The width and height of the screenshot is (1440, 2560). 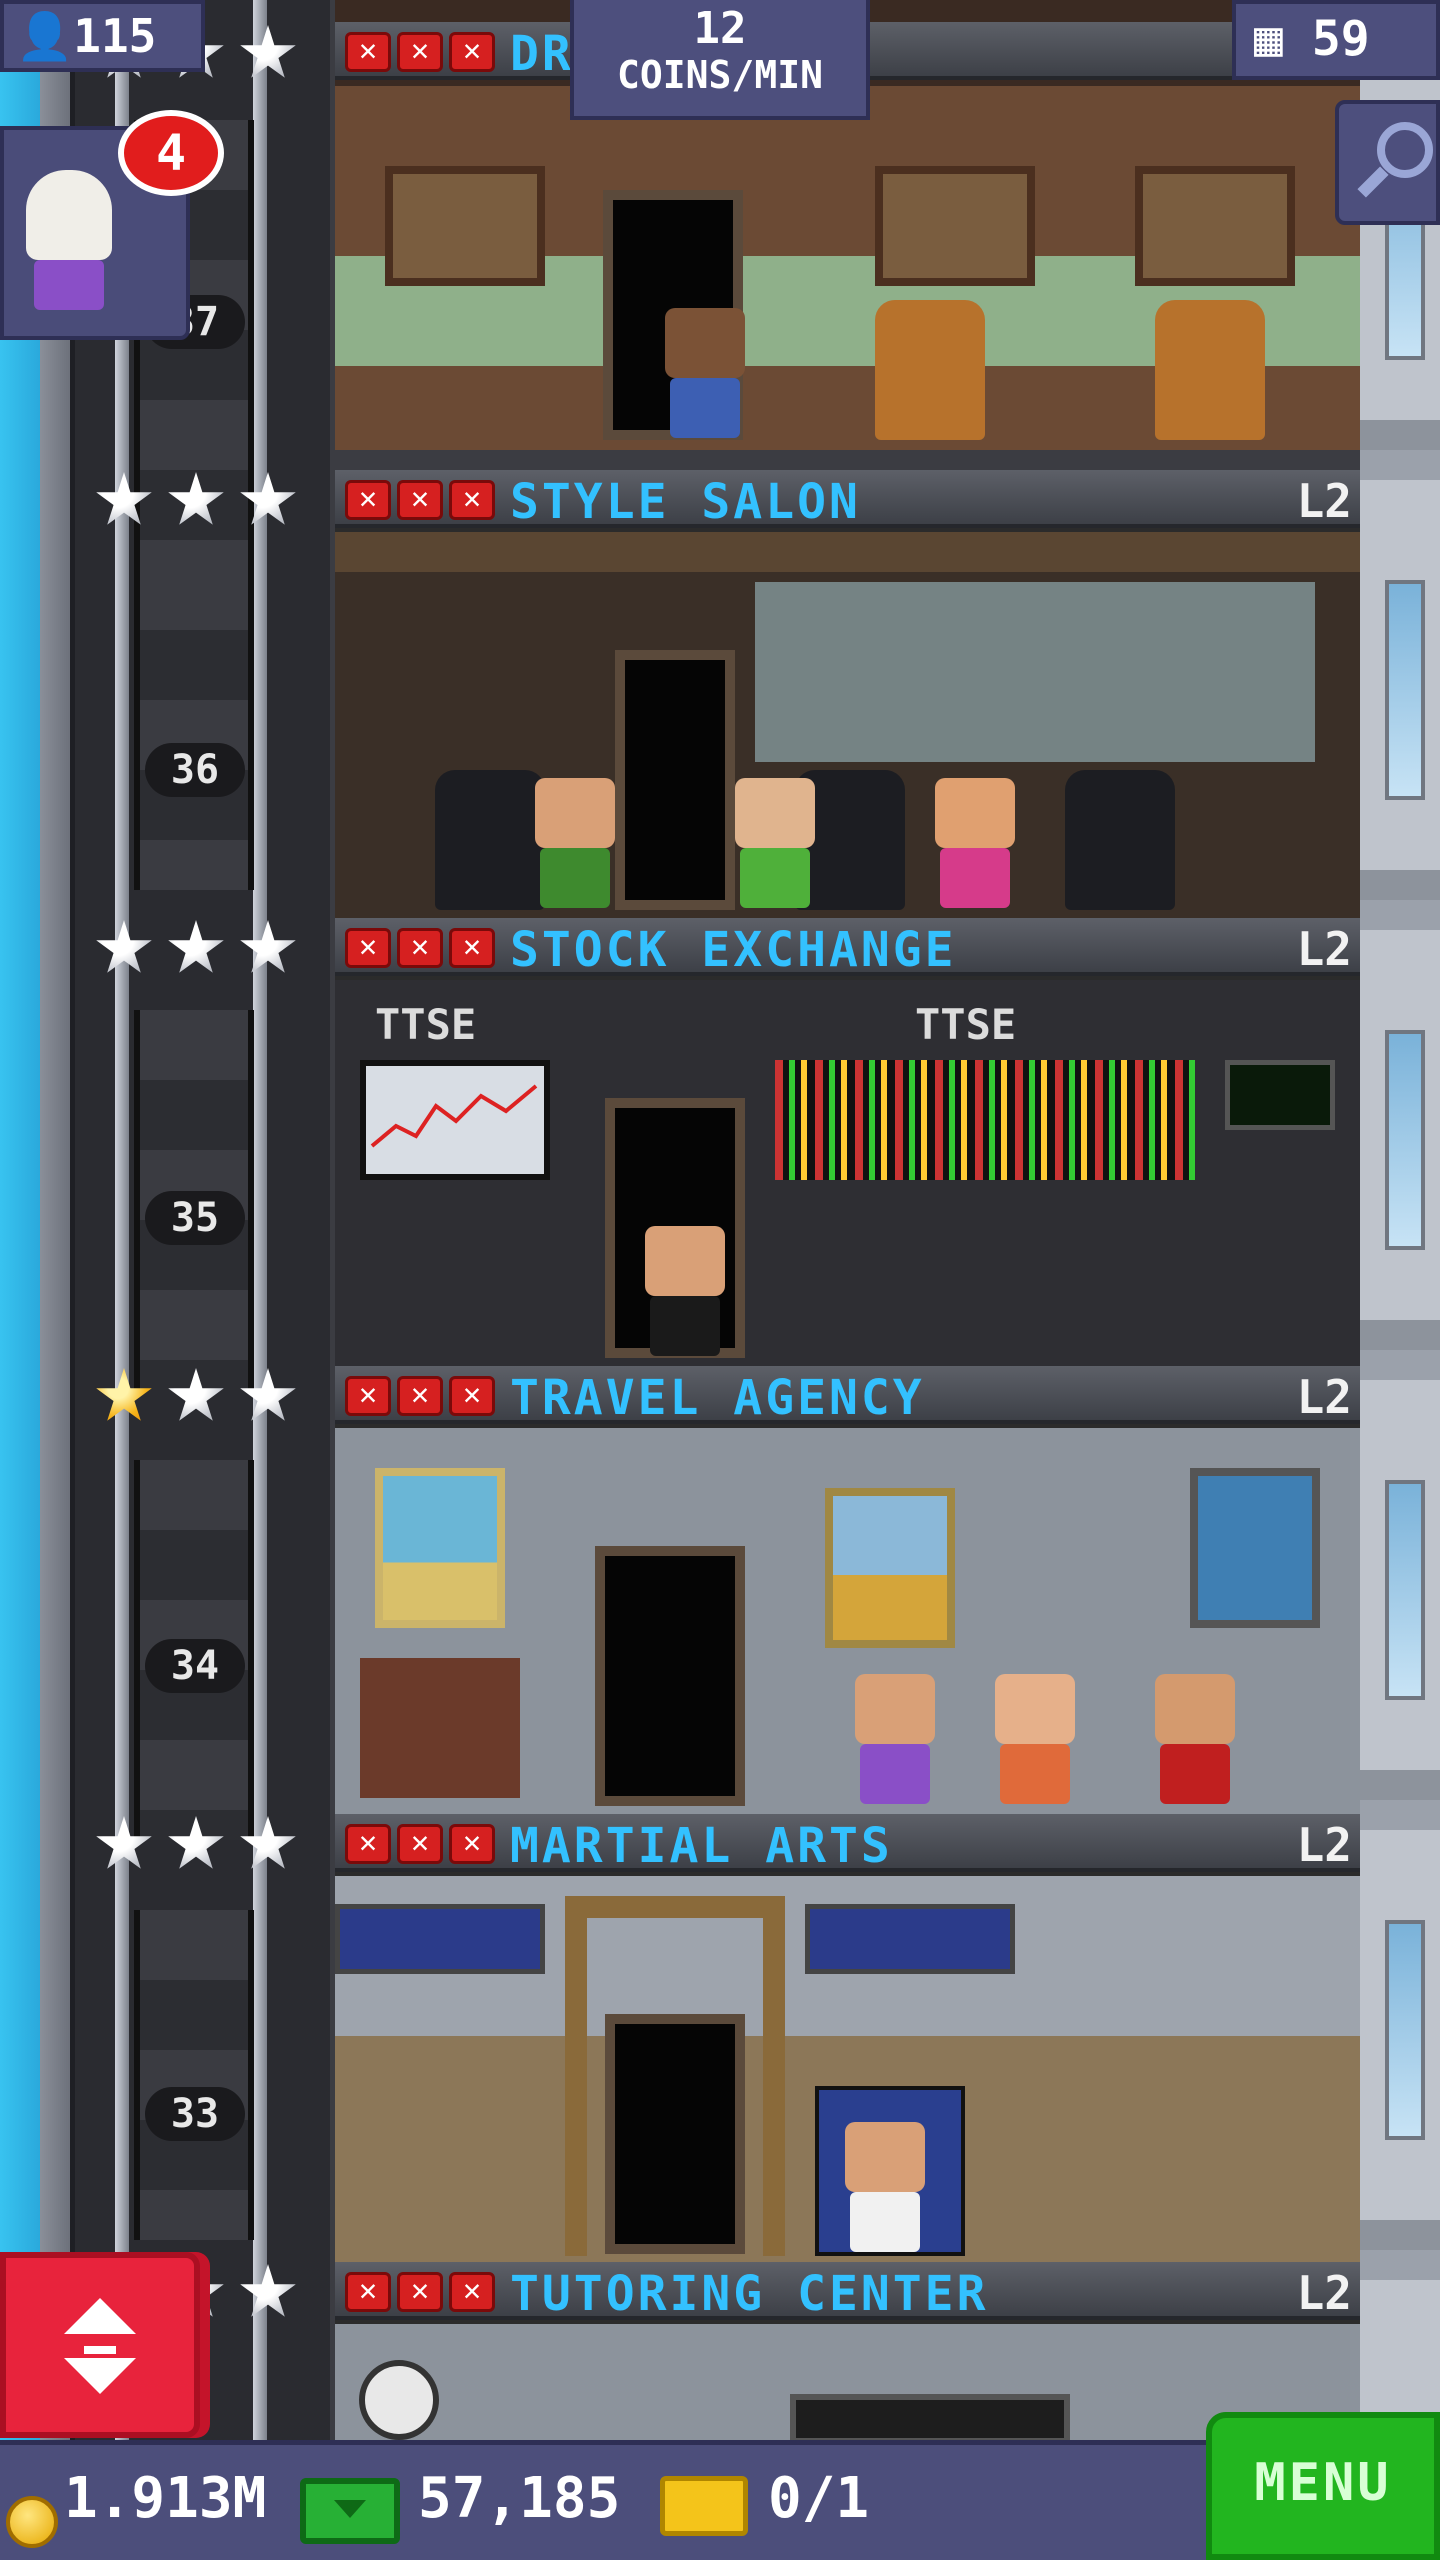 I want to click on door, so click(x=670, y=1676).